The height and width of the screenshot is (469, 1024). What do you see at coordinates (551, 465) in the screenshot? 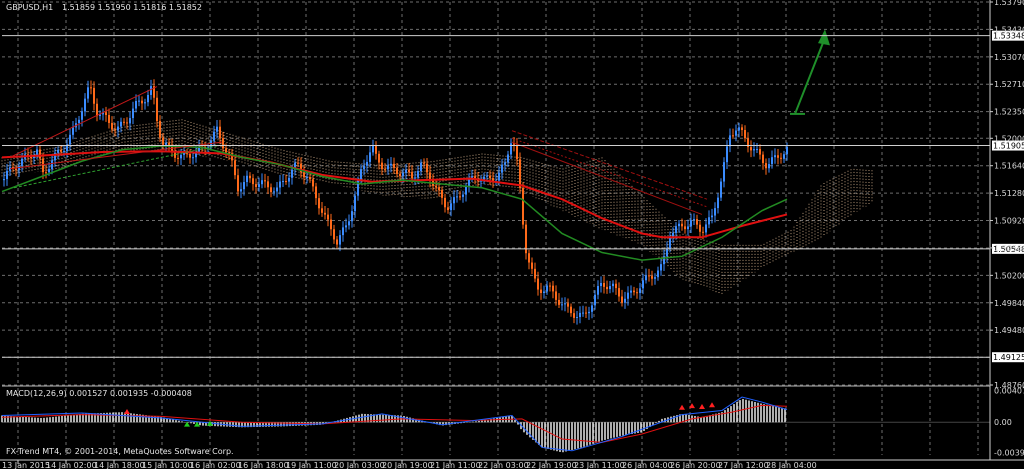
I see `time-tick-label: 22 Jan 19:00` at bounding box center [551, 465].